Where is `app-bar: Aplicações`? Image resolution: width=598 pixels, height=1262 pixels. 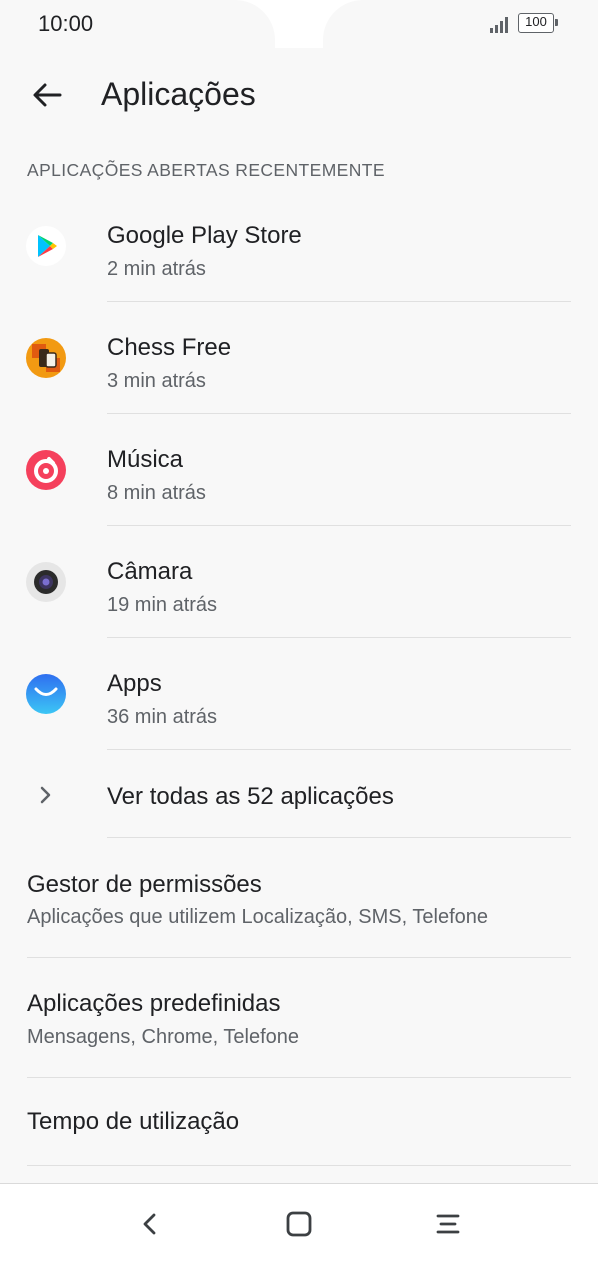 app-bar: Aplicações is located at coordinates (299, 96).